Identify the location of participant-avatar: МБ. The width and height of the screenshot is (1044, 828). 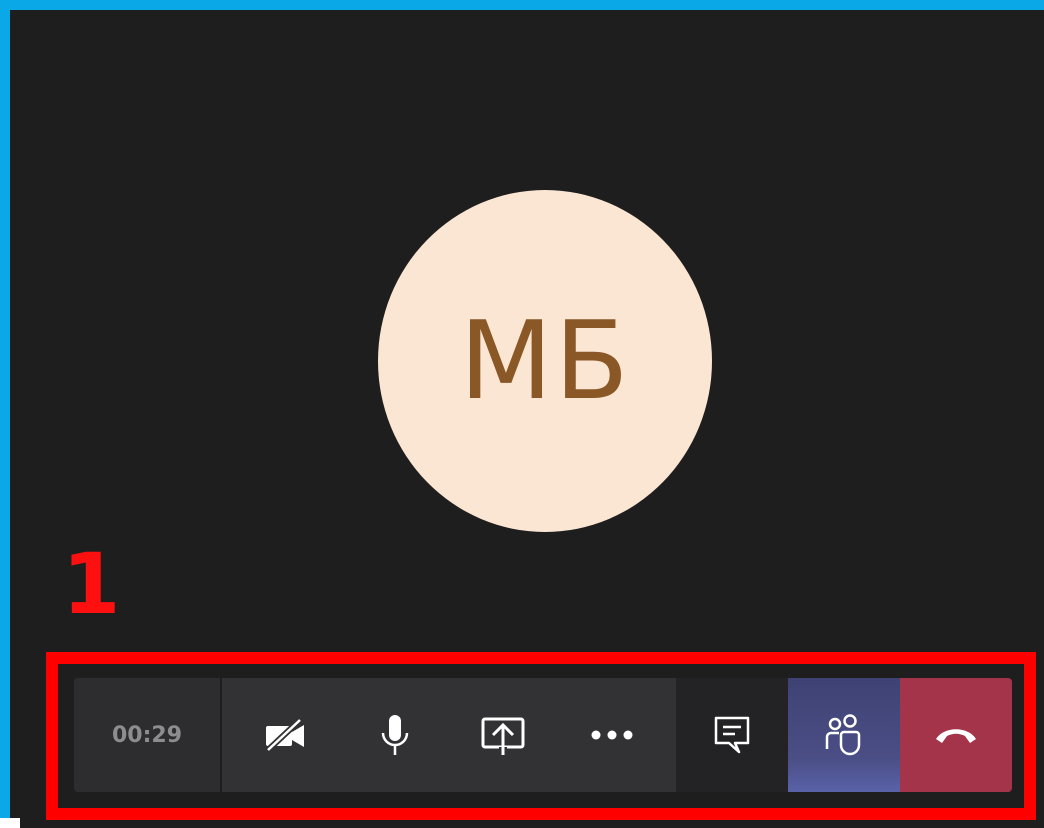
(545, 361).